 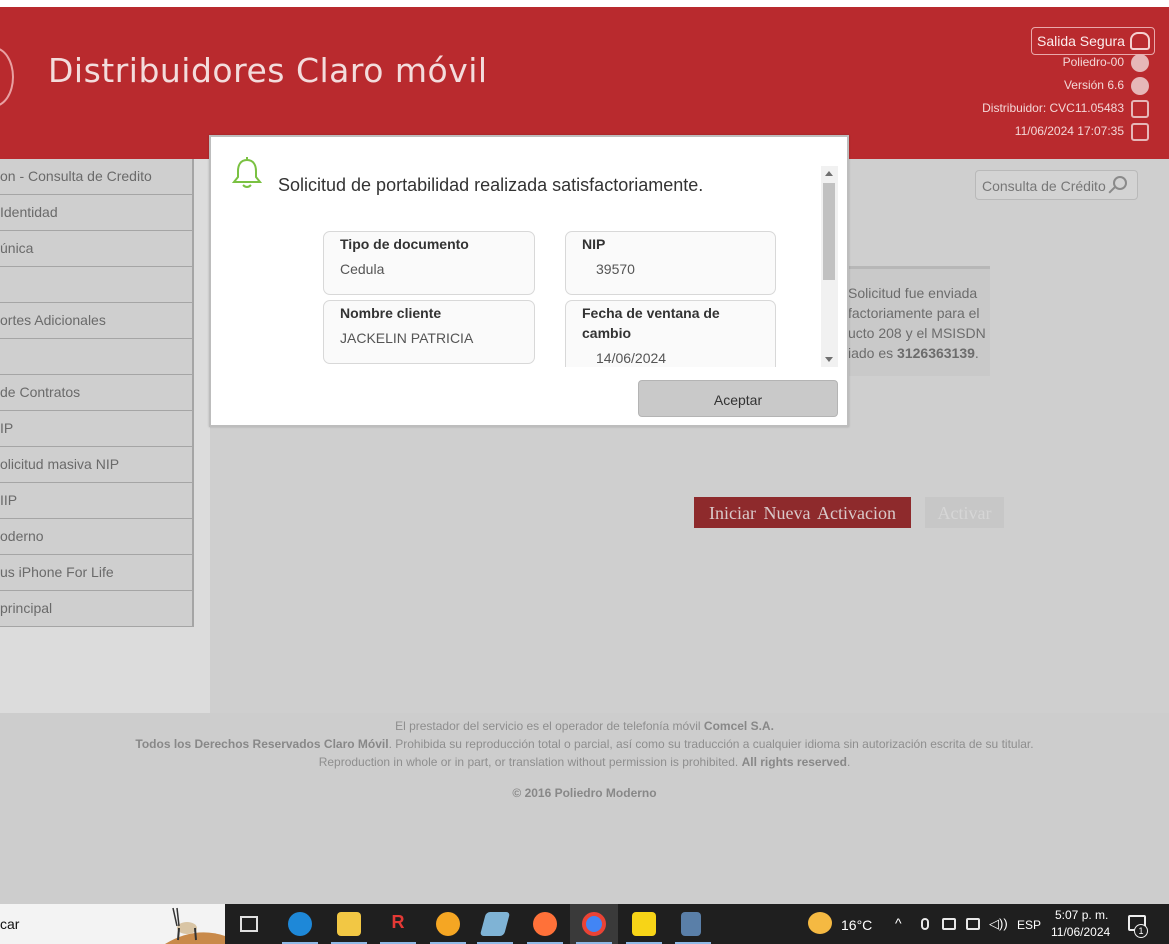 What do you see at coordinates (1093, 85) in the screenshot?
I see `version-label: Versión 6.6` at bounding box center [1093, 85].